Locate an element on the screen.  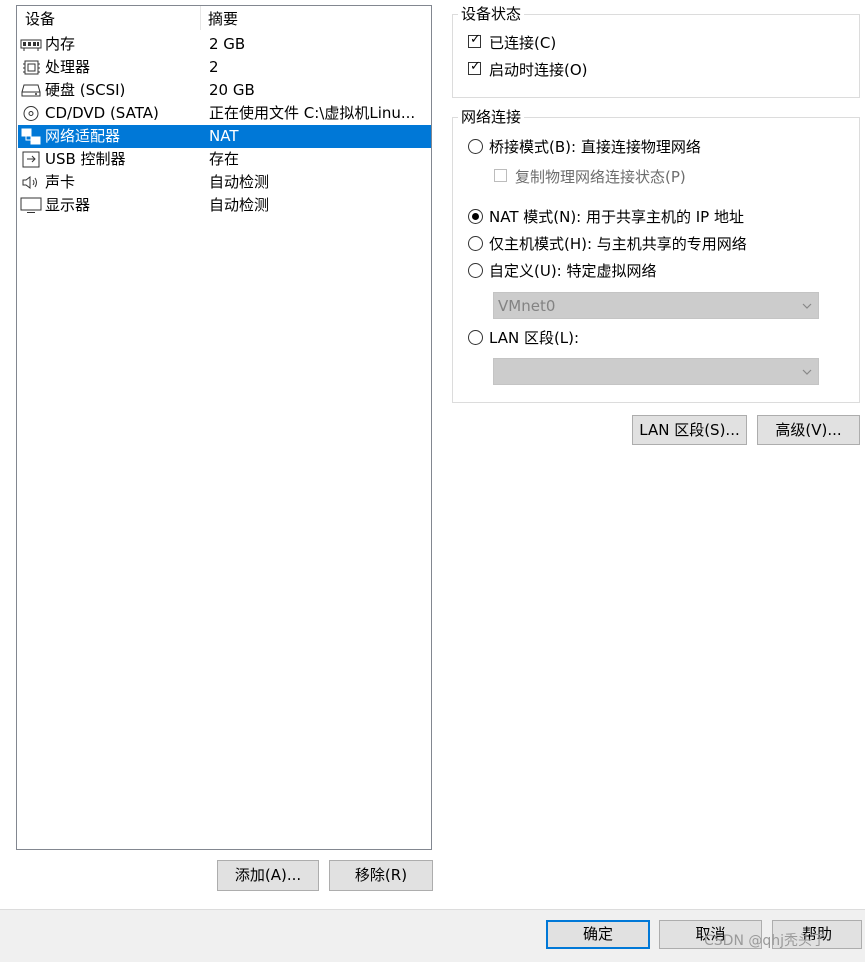
device-name: 内存 is located at coordinates (60, 44).